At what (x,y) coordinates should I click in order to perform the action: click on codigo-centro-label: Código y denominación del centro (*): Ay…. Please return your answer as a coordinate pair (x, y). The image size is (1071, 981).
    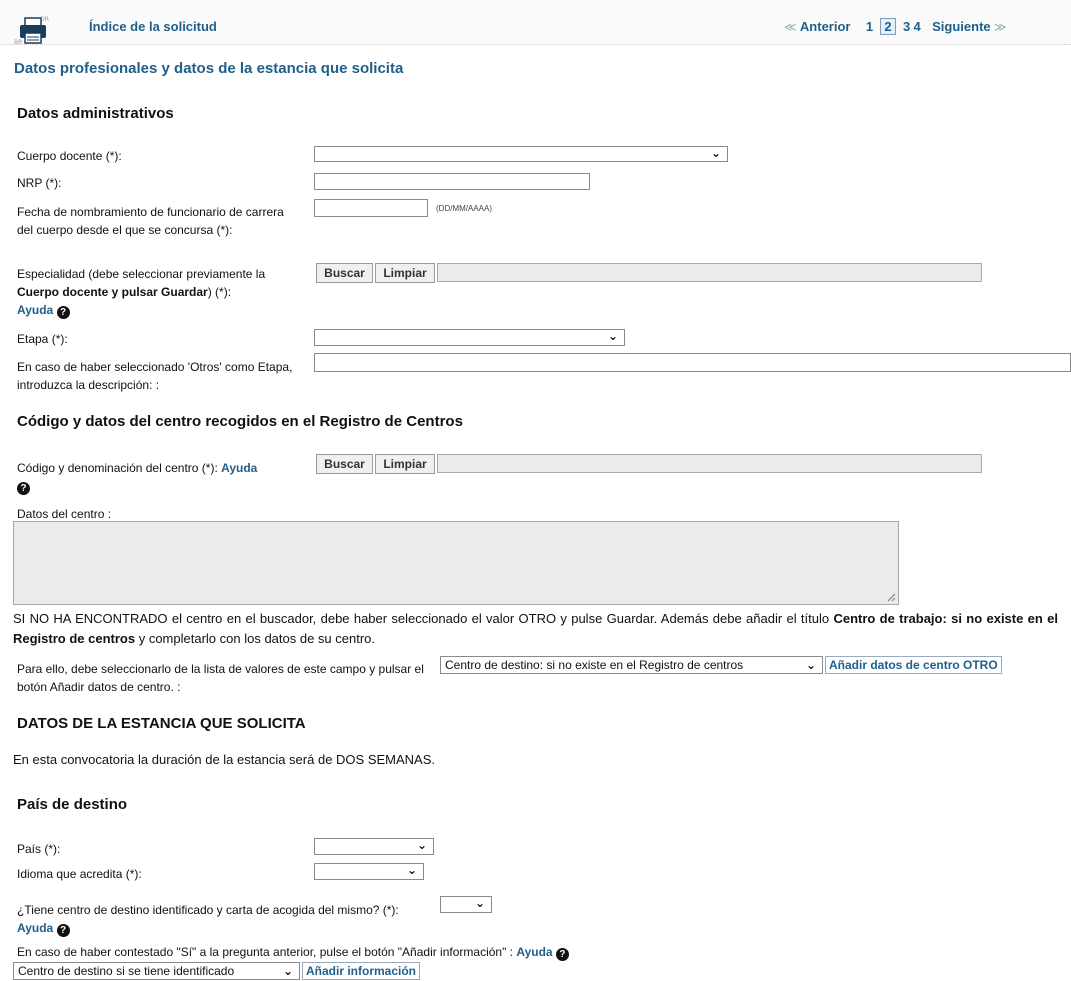
    Looking at the image, I should click on (164, 477).